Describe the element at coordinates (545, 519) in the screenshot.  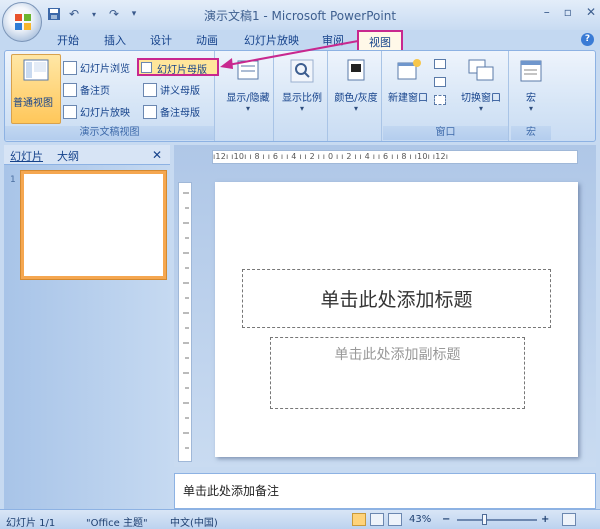
I see `zoom-in-icon: +` at that location.